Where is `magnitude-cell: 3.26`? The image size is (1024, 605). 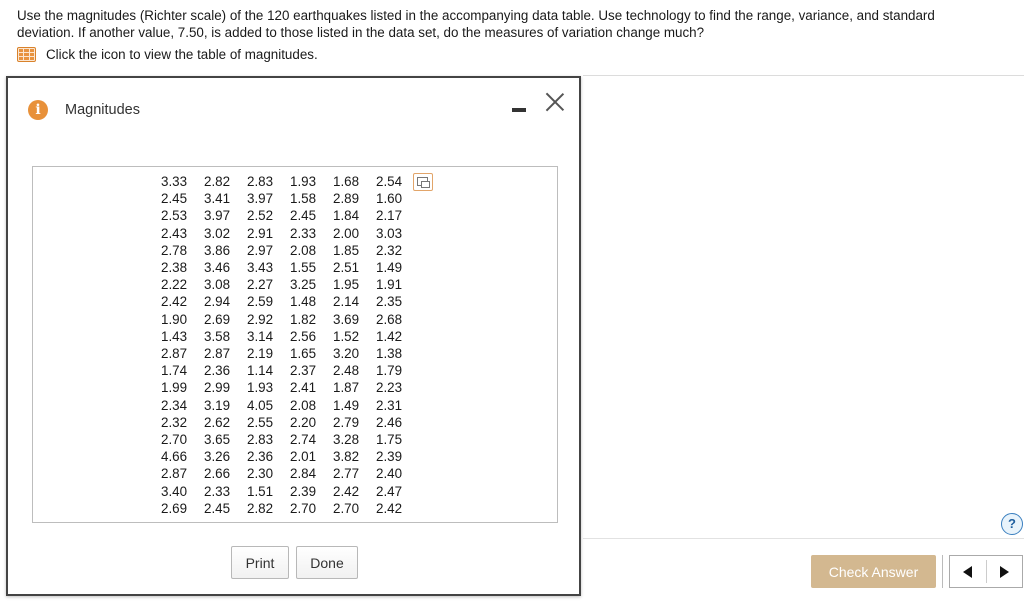 magnitude-cell: 3.26 is located at coordinates (217, 457).